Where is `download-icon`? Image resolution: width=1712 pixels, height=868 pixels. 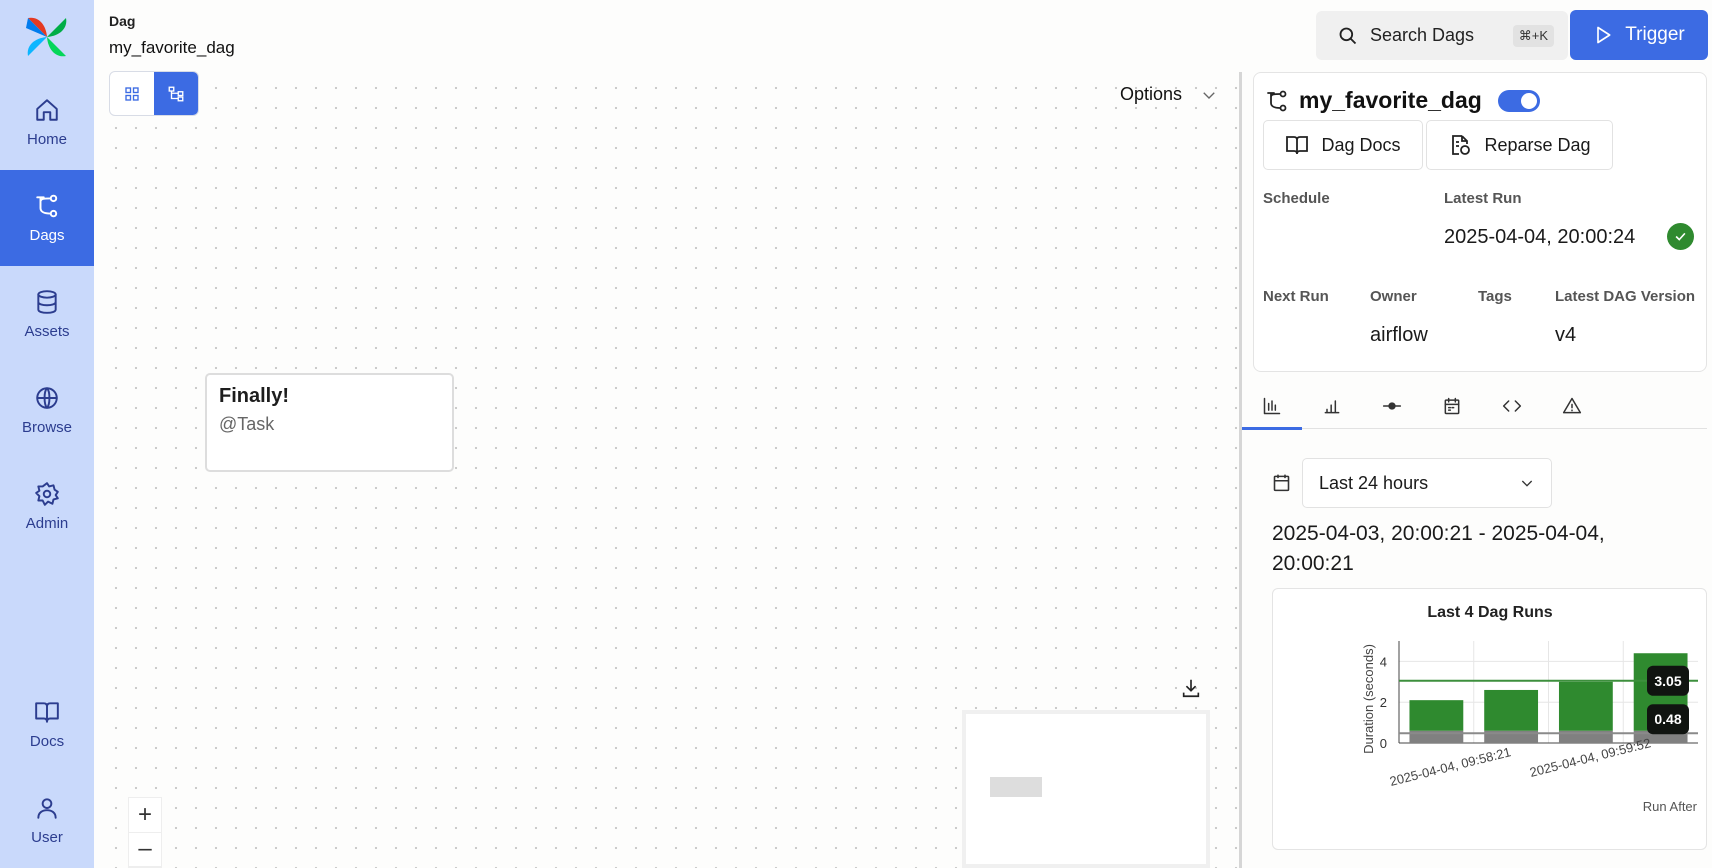 download-icon is located at coordinates (1191, 688).